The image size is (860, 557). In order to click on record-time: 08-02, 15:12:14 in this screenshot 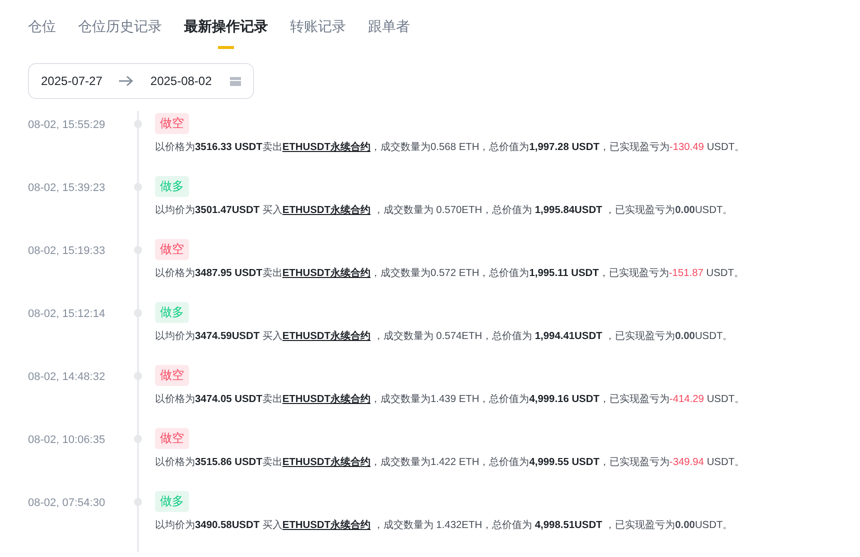, I will do `click(67, 314)`.